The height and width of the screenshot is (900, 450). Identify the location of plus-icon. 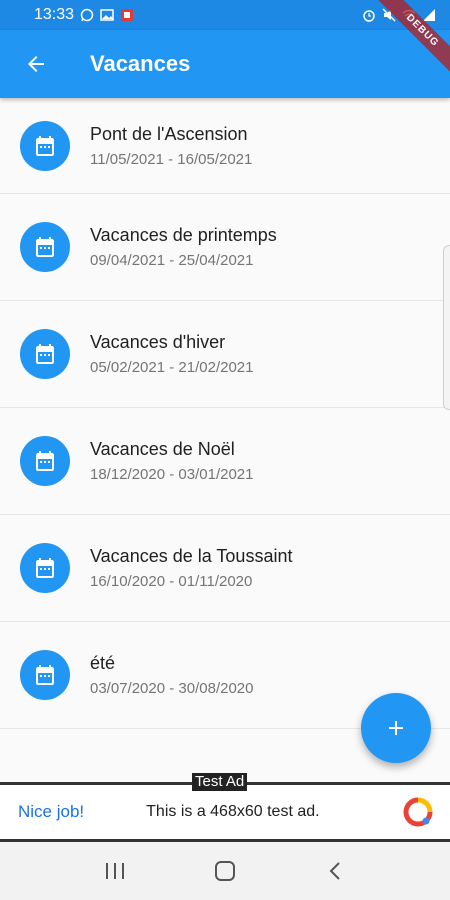
(396, 728).